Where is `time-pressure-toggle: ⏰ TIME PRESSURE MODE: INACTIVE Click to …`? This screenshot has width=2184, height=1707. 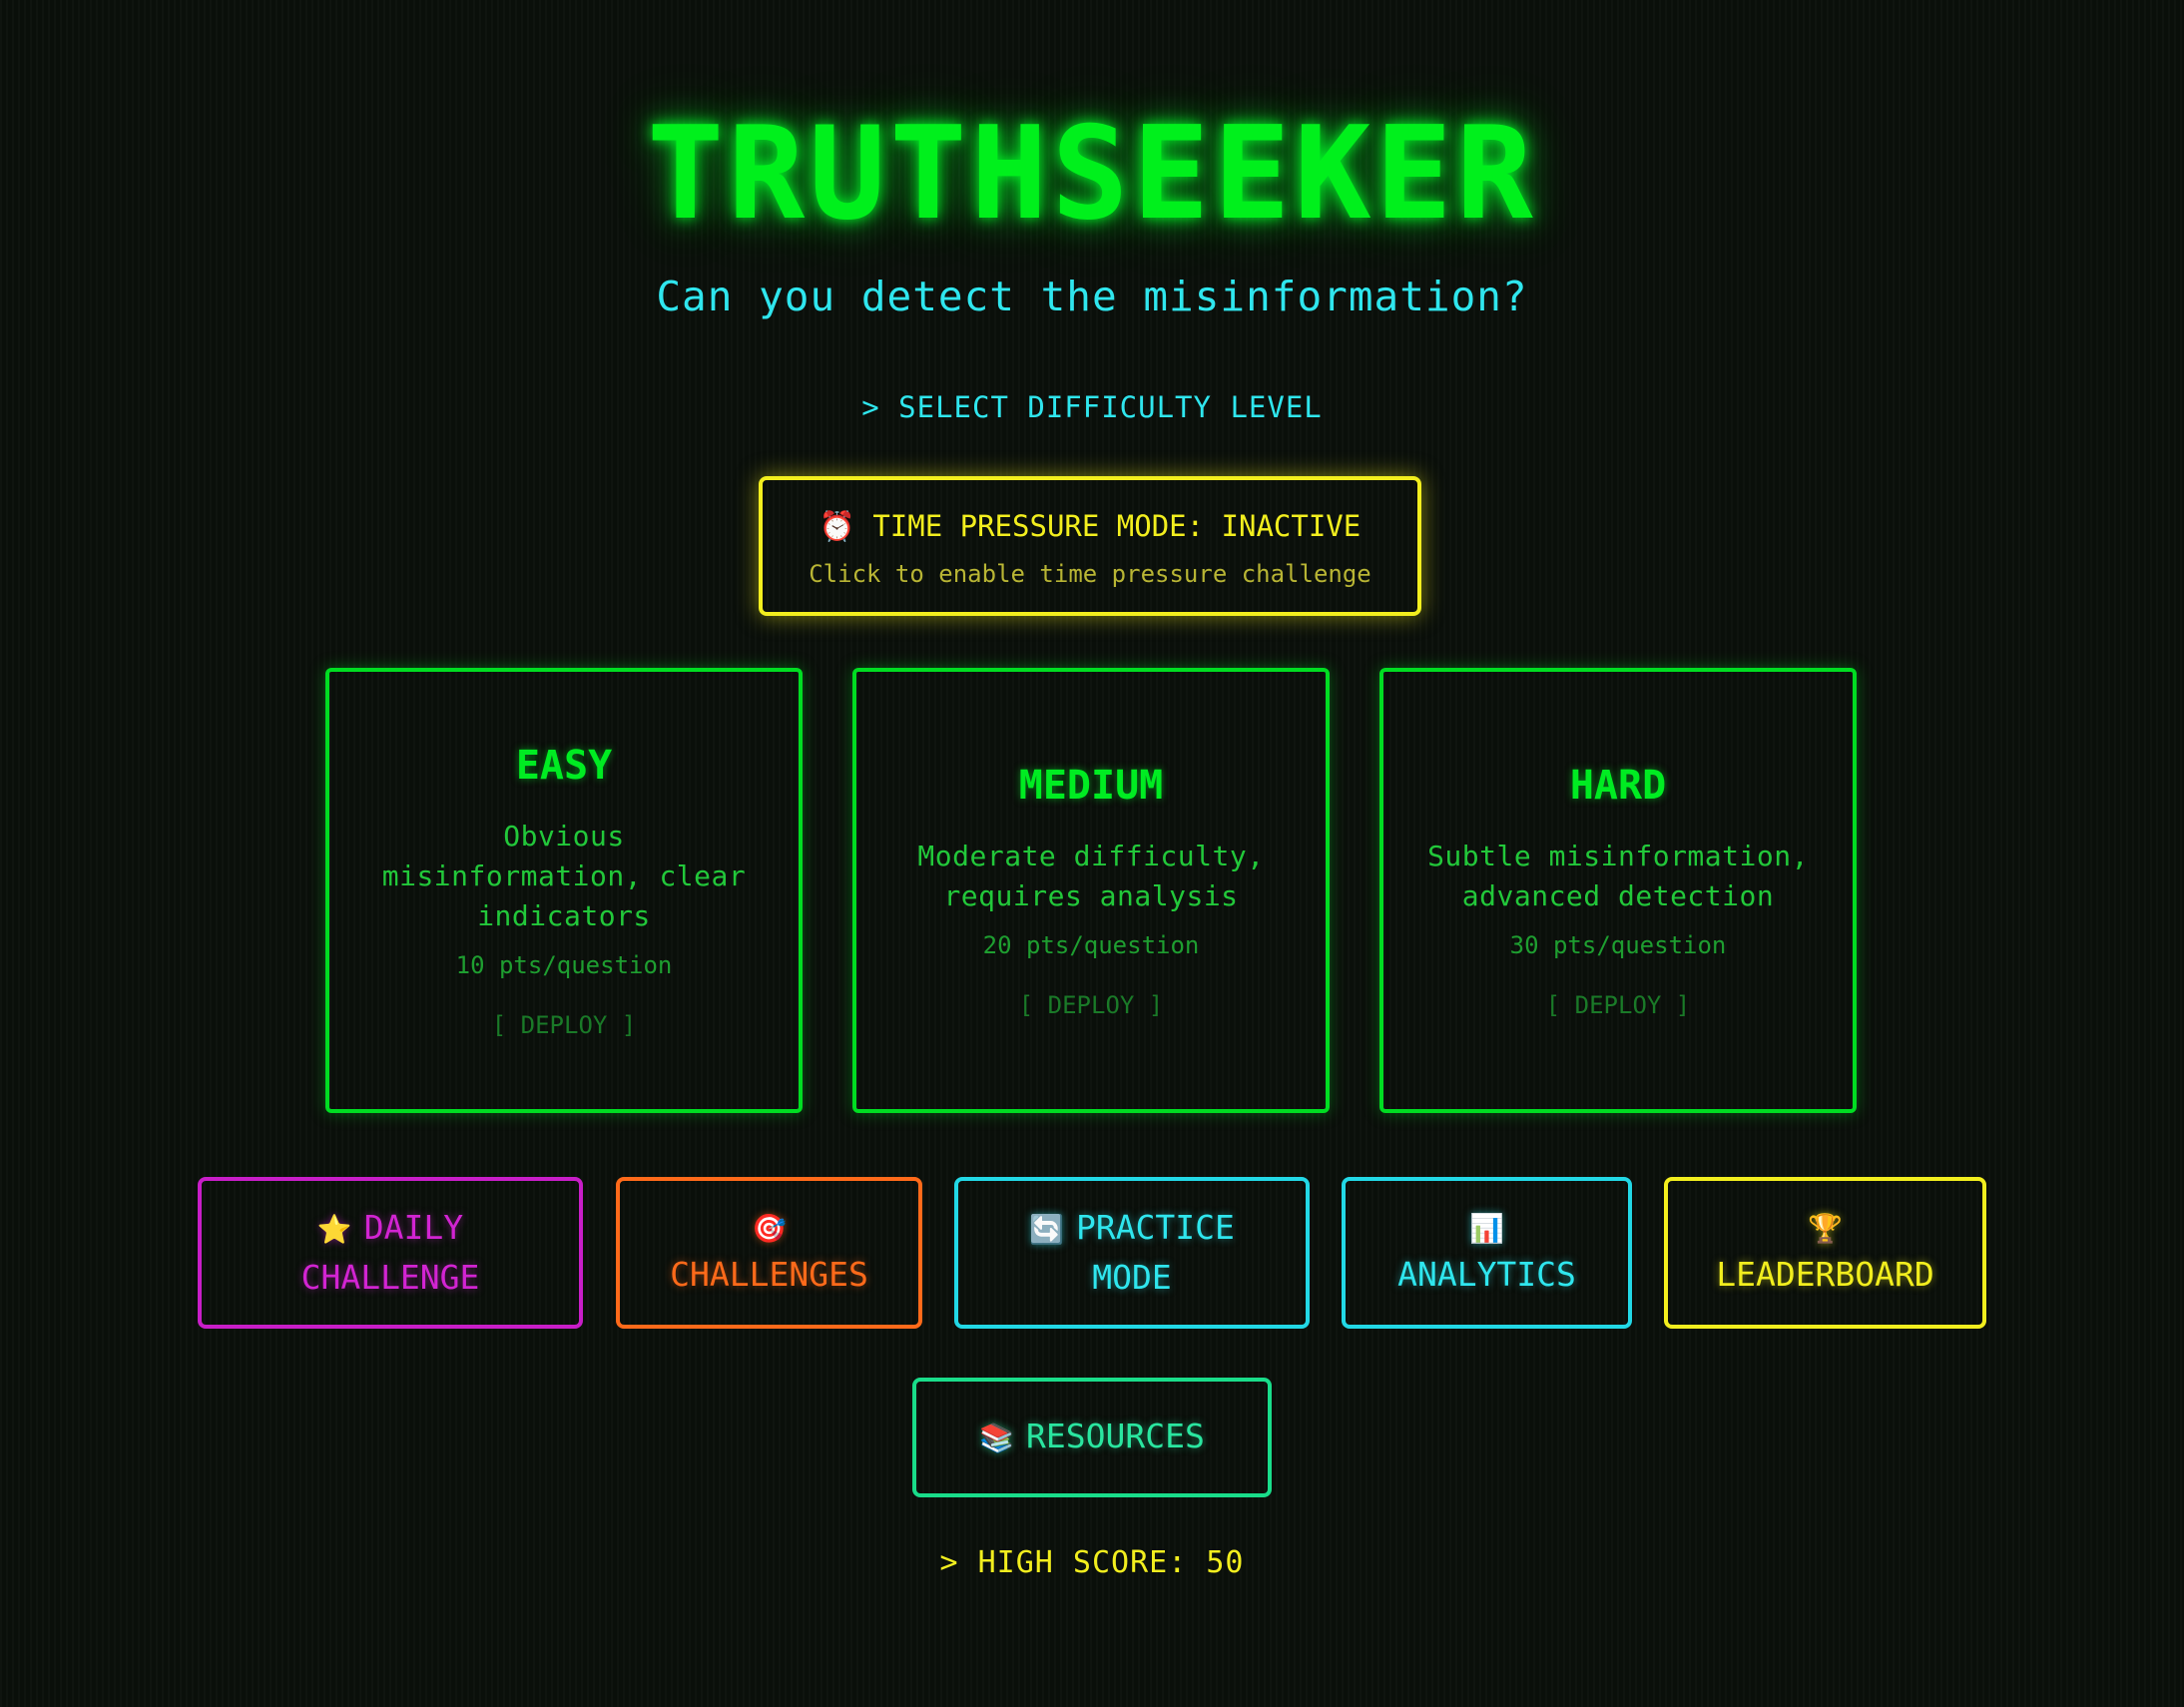 time-pressure-toggle: ⏰ TIME PRESSURE MODE: INACTIVE Click to … is located at coordinates (1090, 546).